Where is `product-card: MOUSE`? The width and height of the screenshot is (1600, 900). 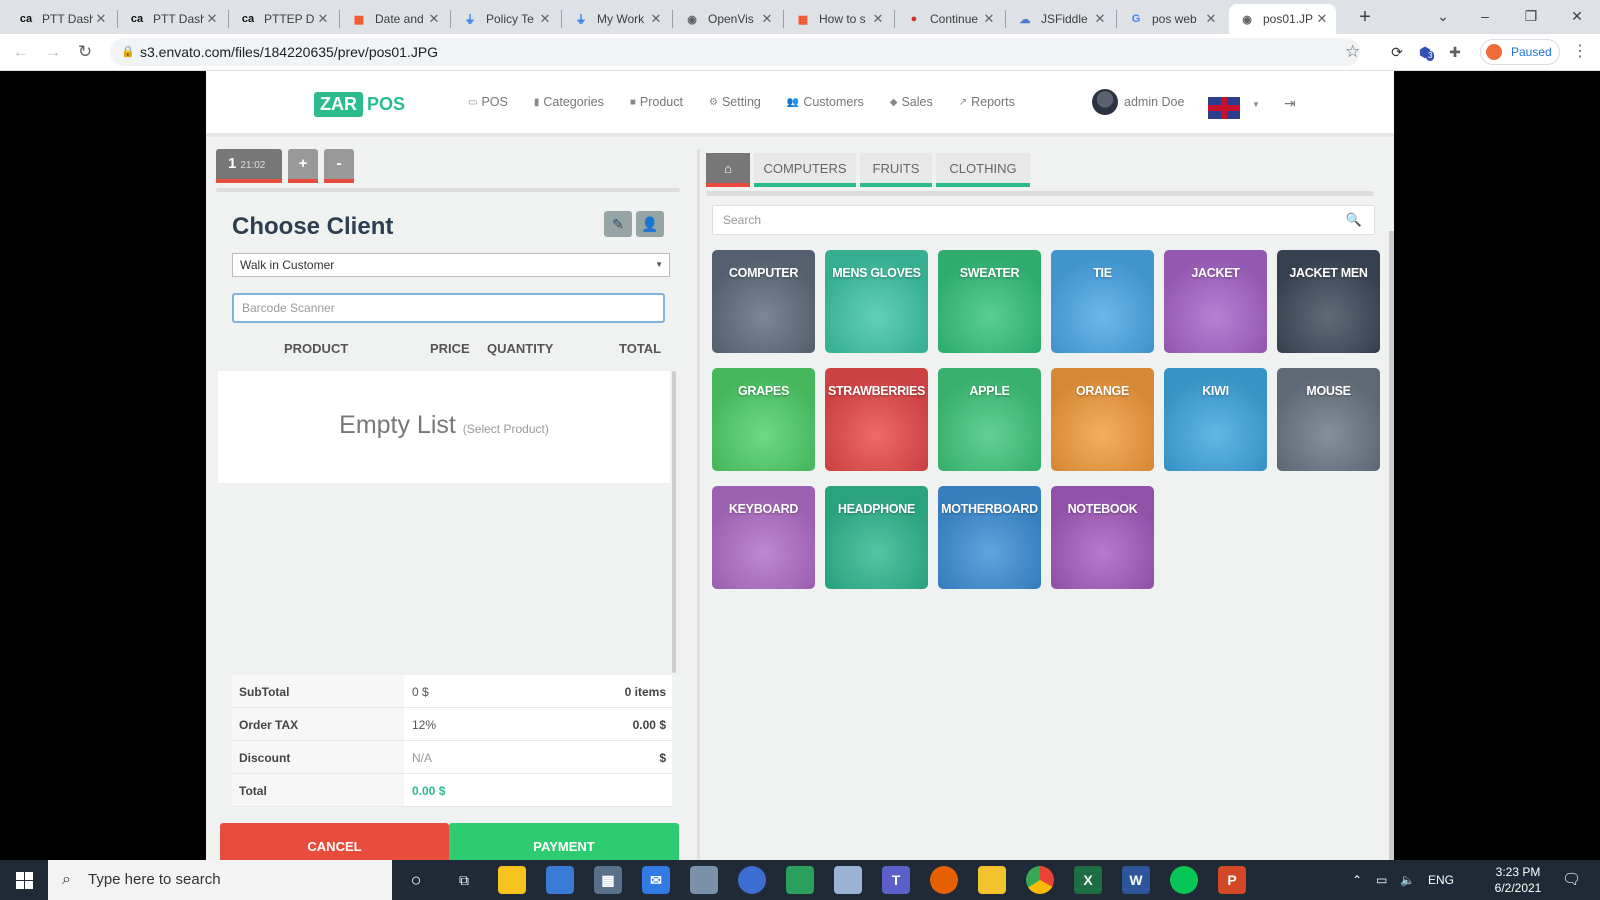
product-card: MOUSE is located at coordinates (1328, 419).